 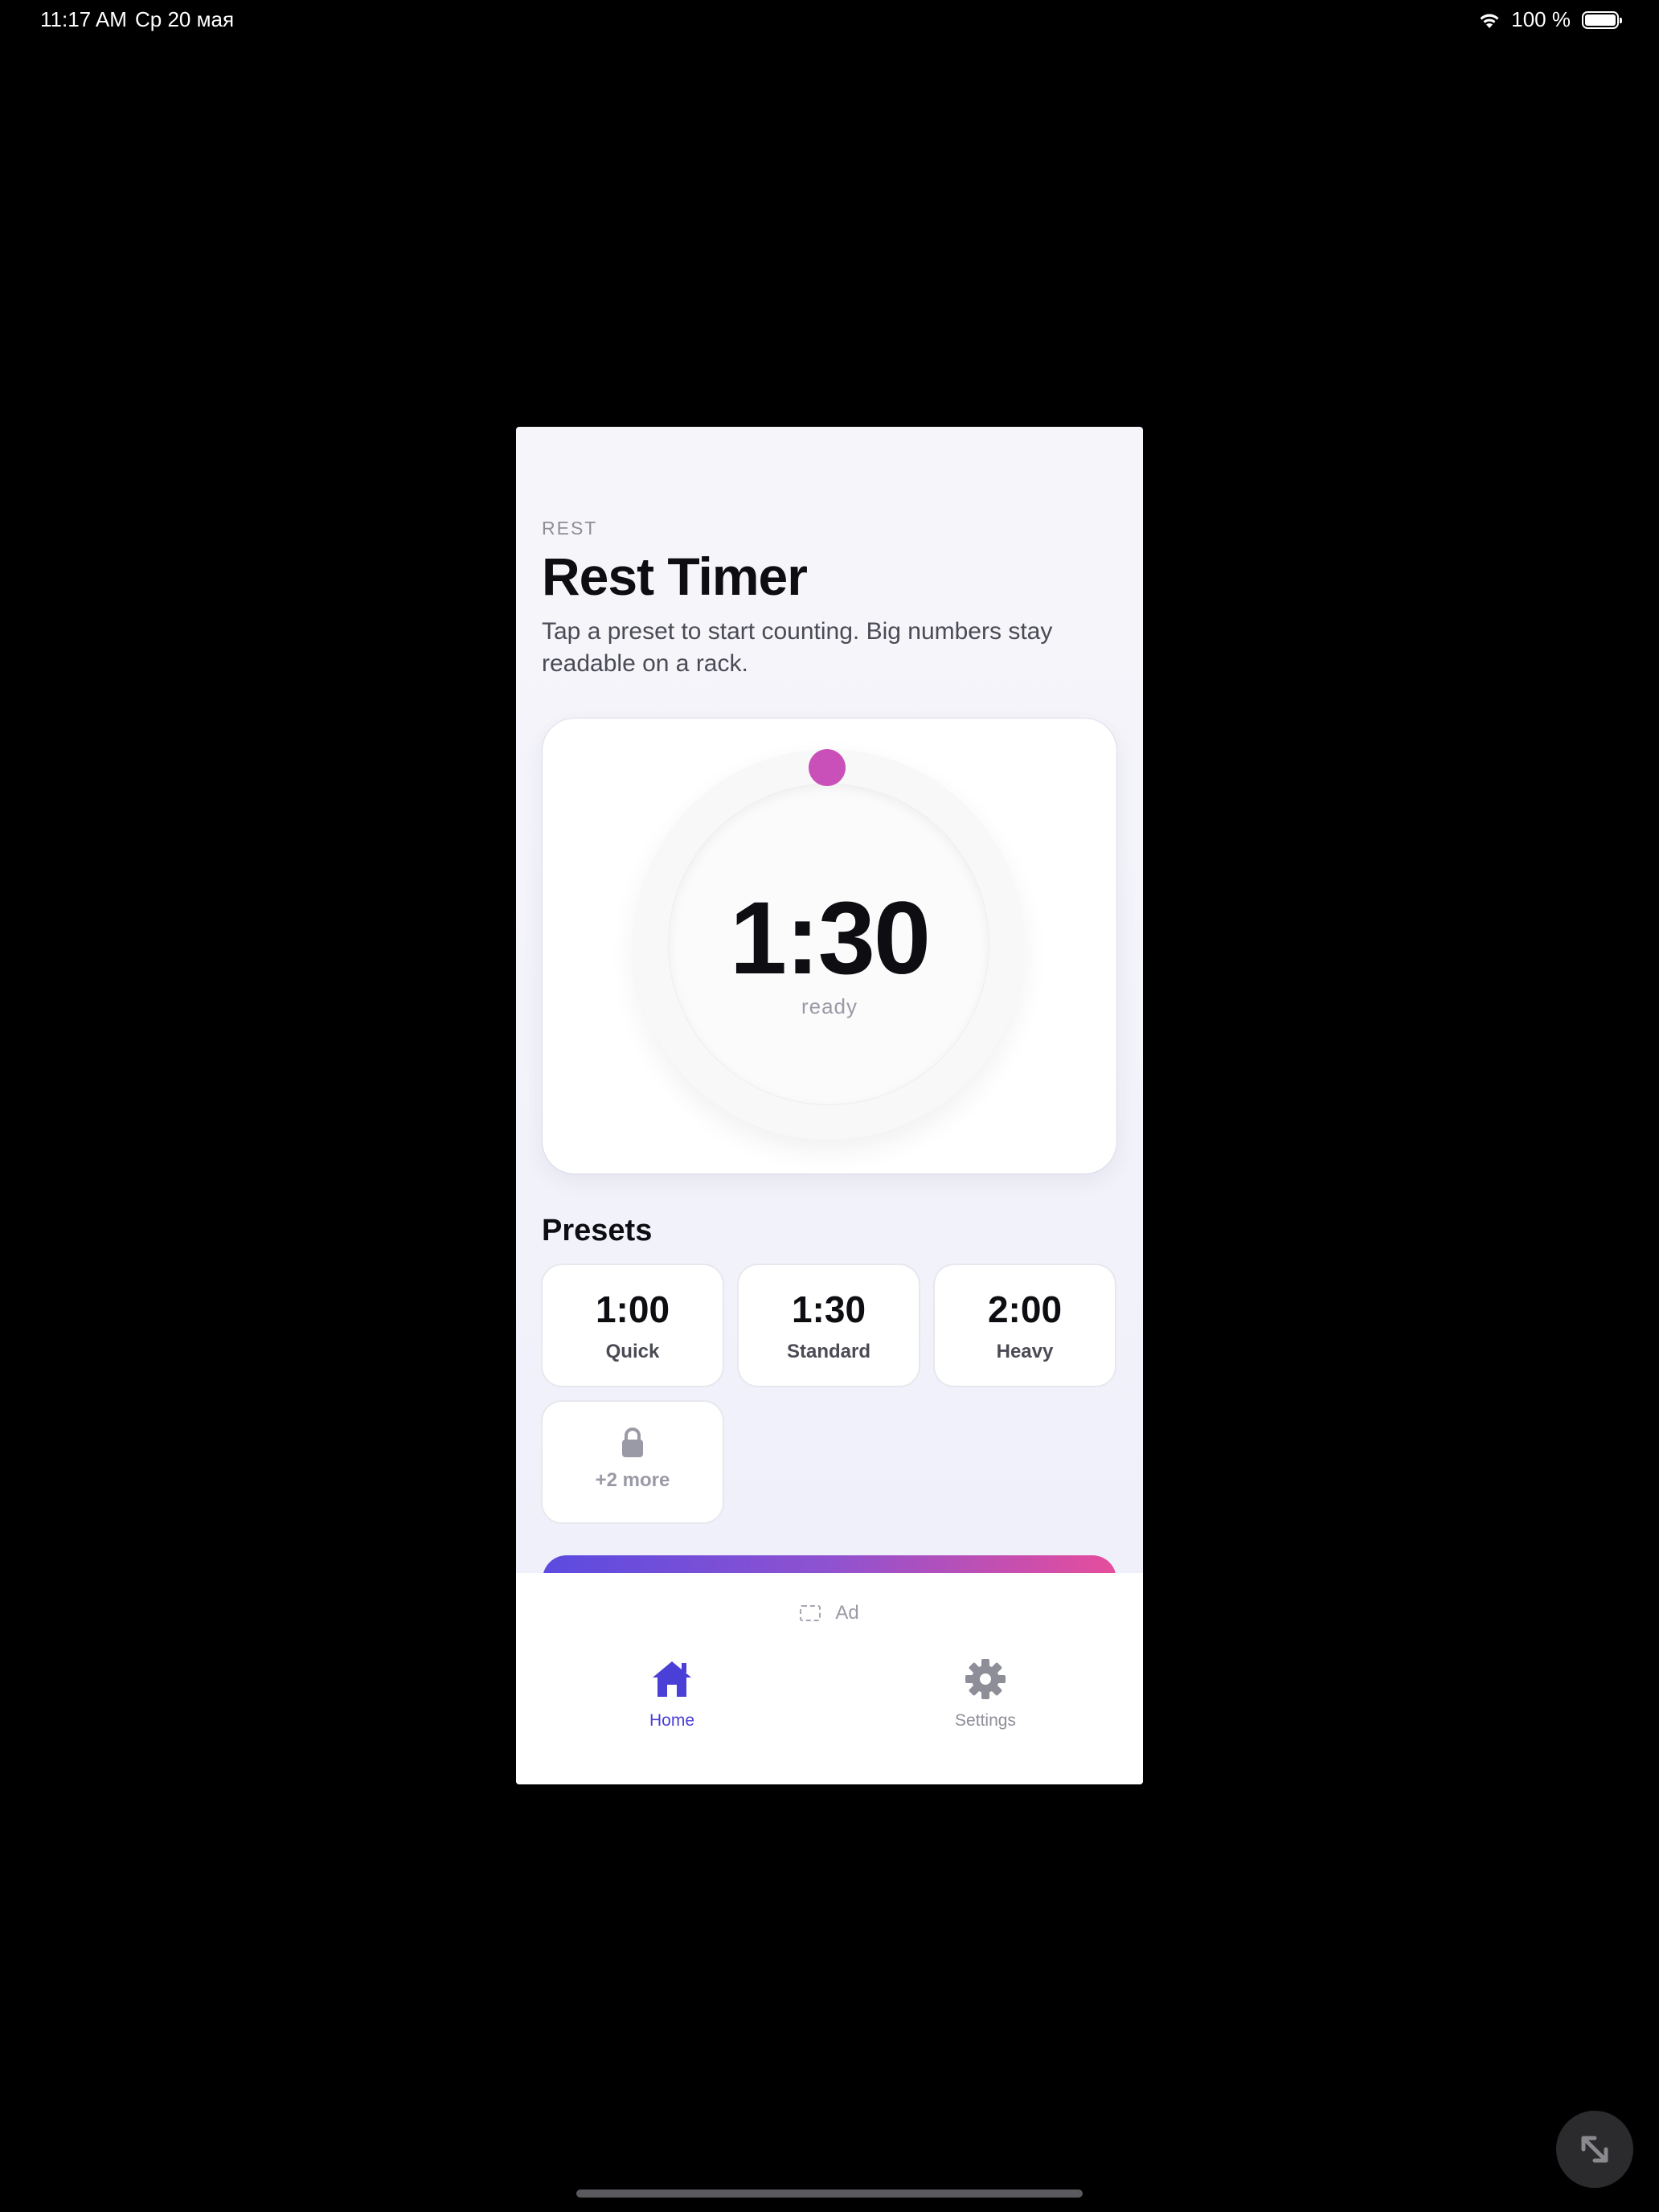 What do you see at coordinates (1602, 19) in the screenshot?
I see `battery-icon` at bounding box center [1602, 19].